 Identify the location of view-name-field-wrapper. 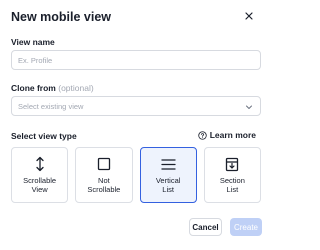
(136, 60).